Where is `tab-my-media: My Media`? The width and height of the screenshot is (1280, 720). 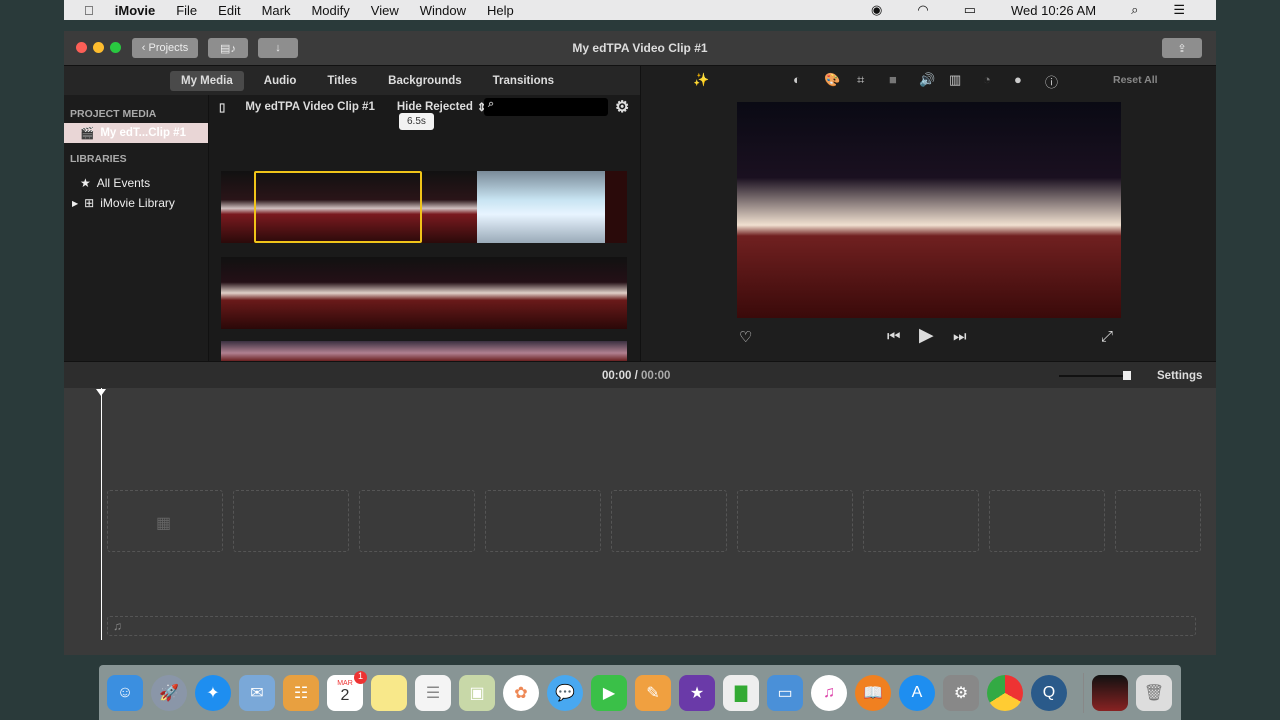
tab-my-media: My Media is located at coordinates (207, 80).